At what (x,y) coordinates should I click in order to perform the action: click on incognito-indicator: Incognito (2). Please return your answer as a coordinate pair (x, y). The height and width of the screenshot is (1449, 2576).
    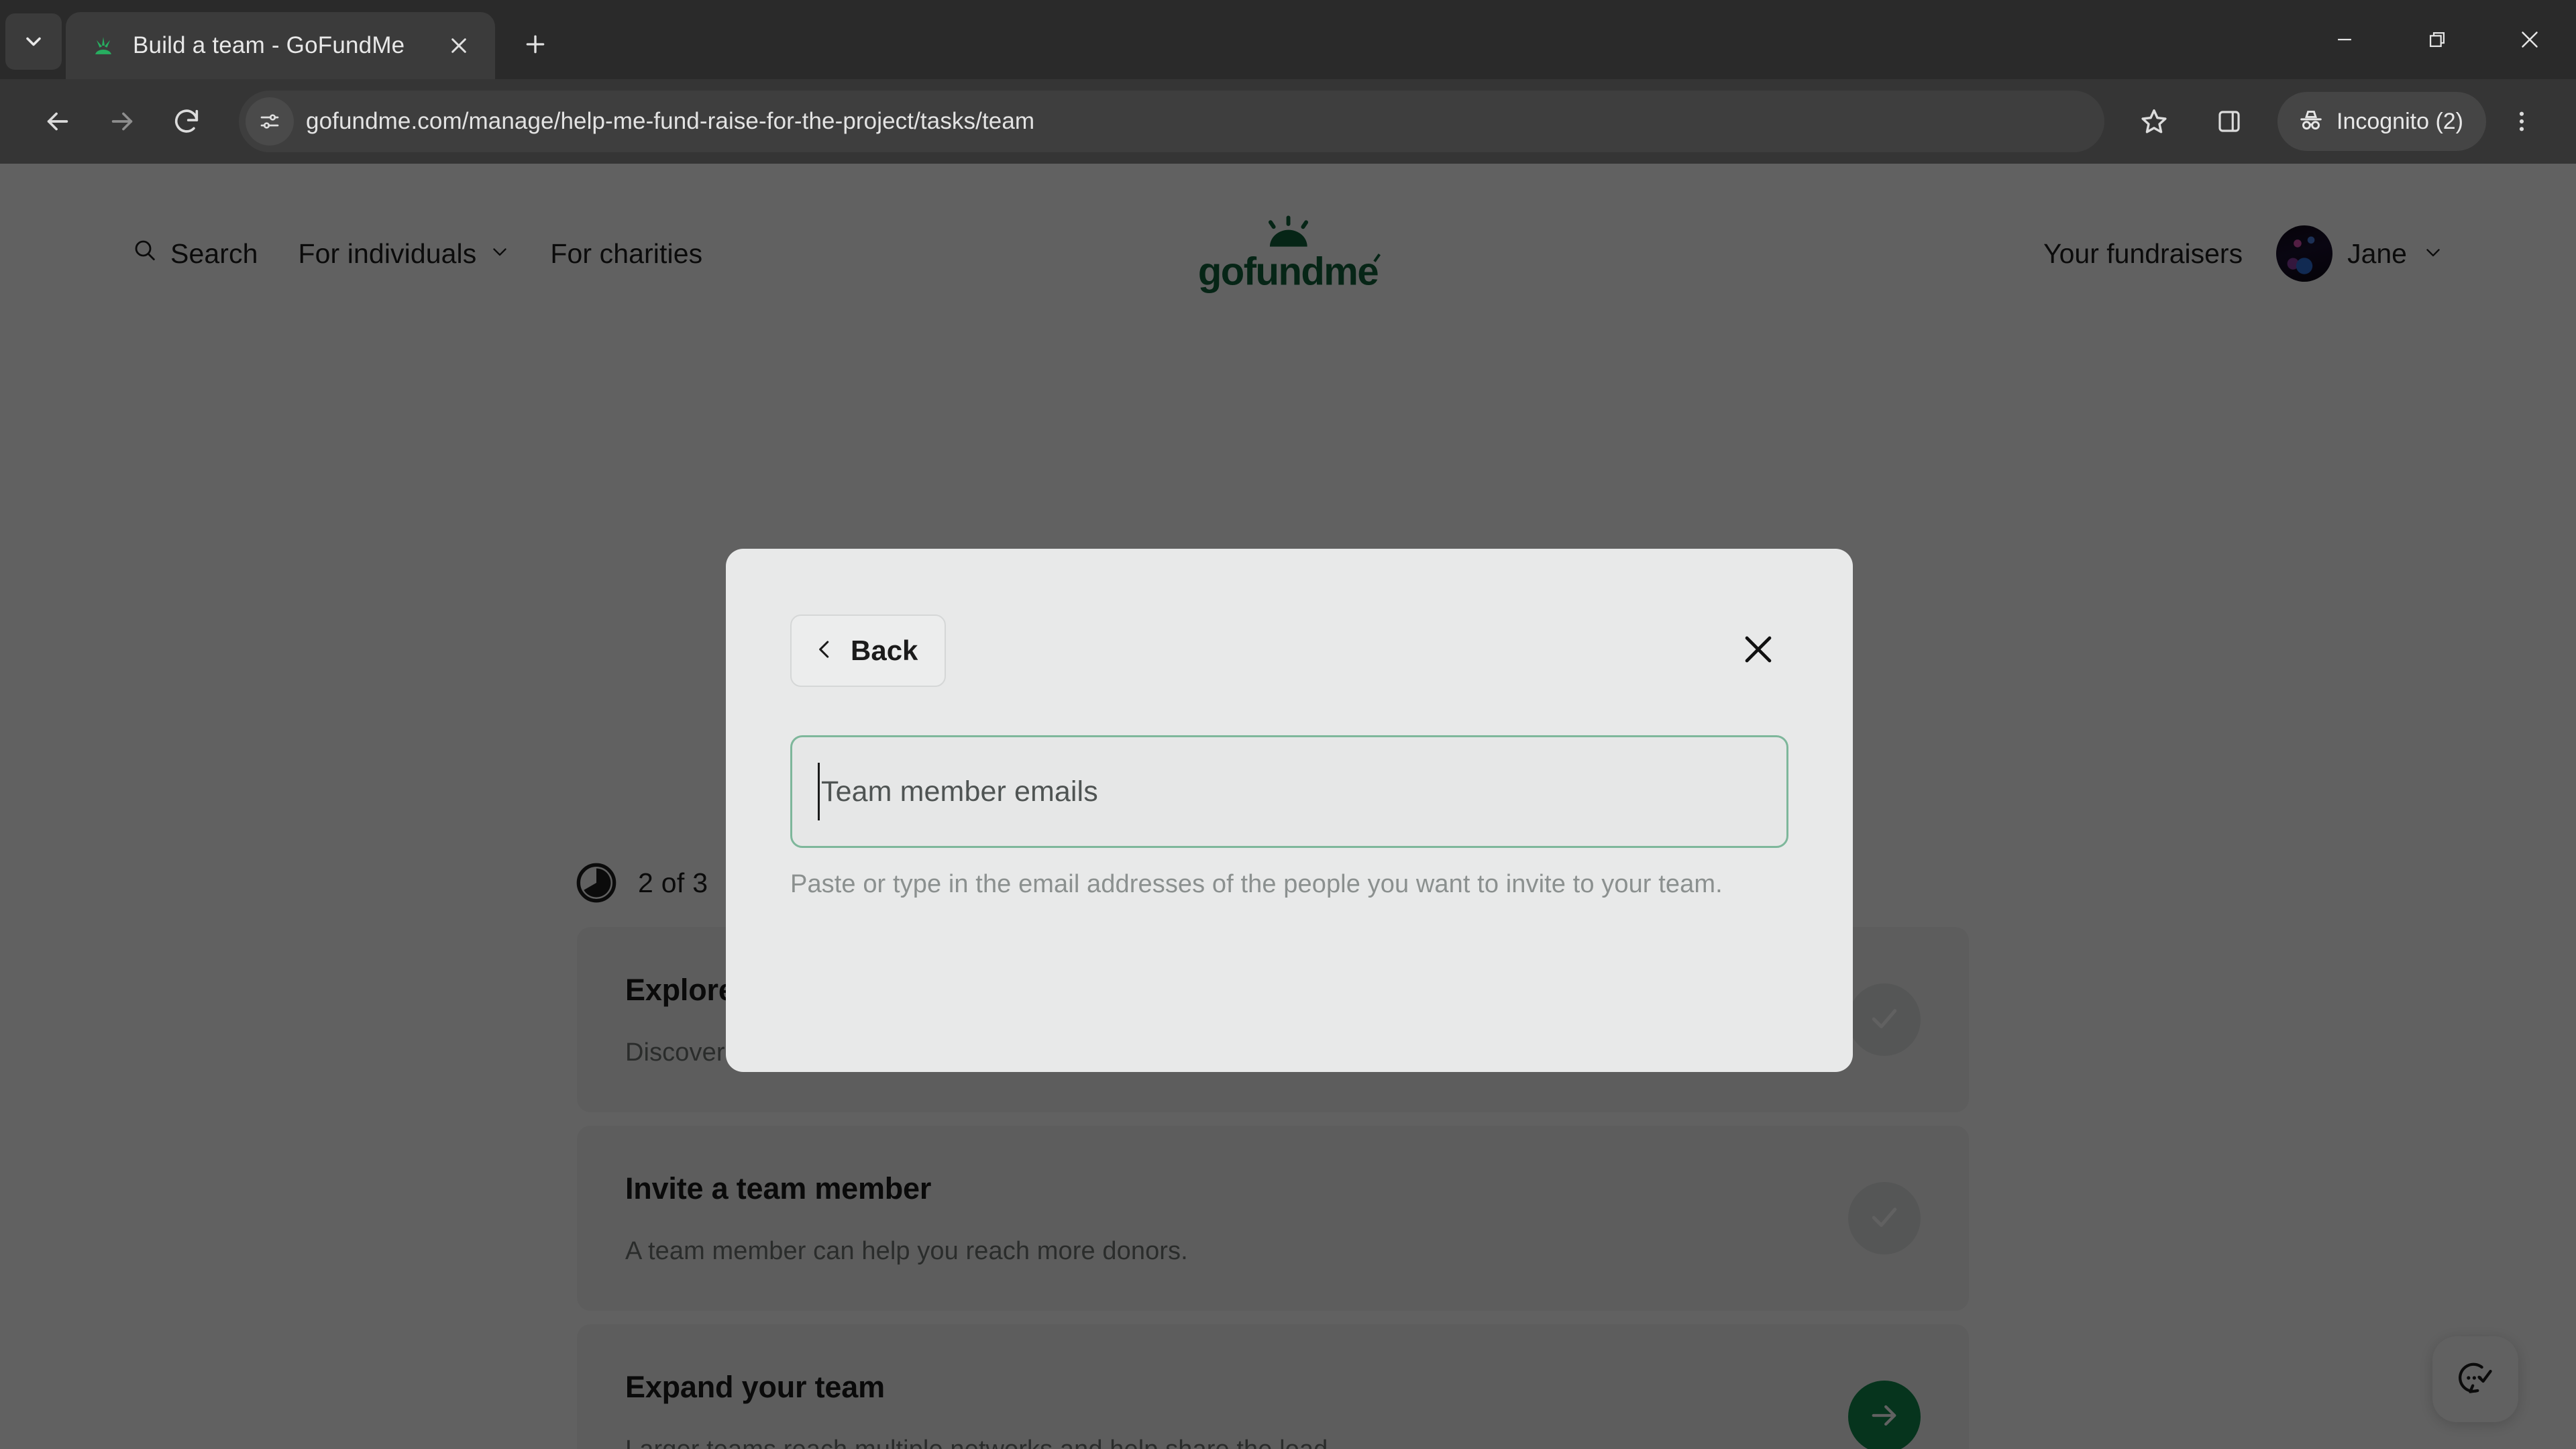
    Looking at the image, I should click on (2381, 121).